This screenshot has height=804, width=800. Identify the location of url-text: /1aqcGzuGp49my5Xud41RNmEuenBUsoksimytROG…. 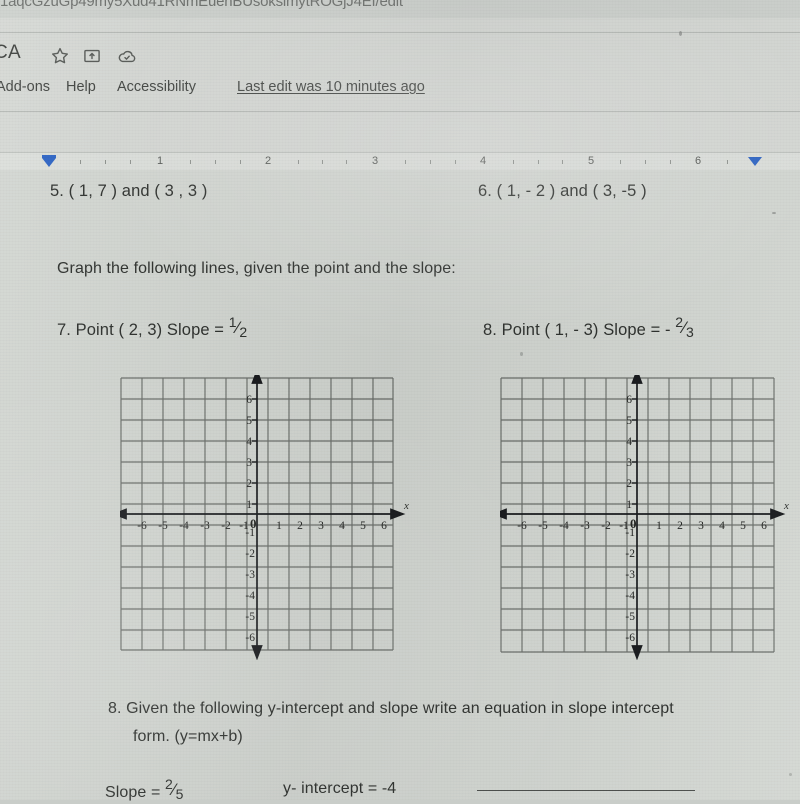
(201, 5).